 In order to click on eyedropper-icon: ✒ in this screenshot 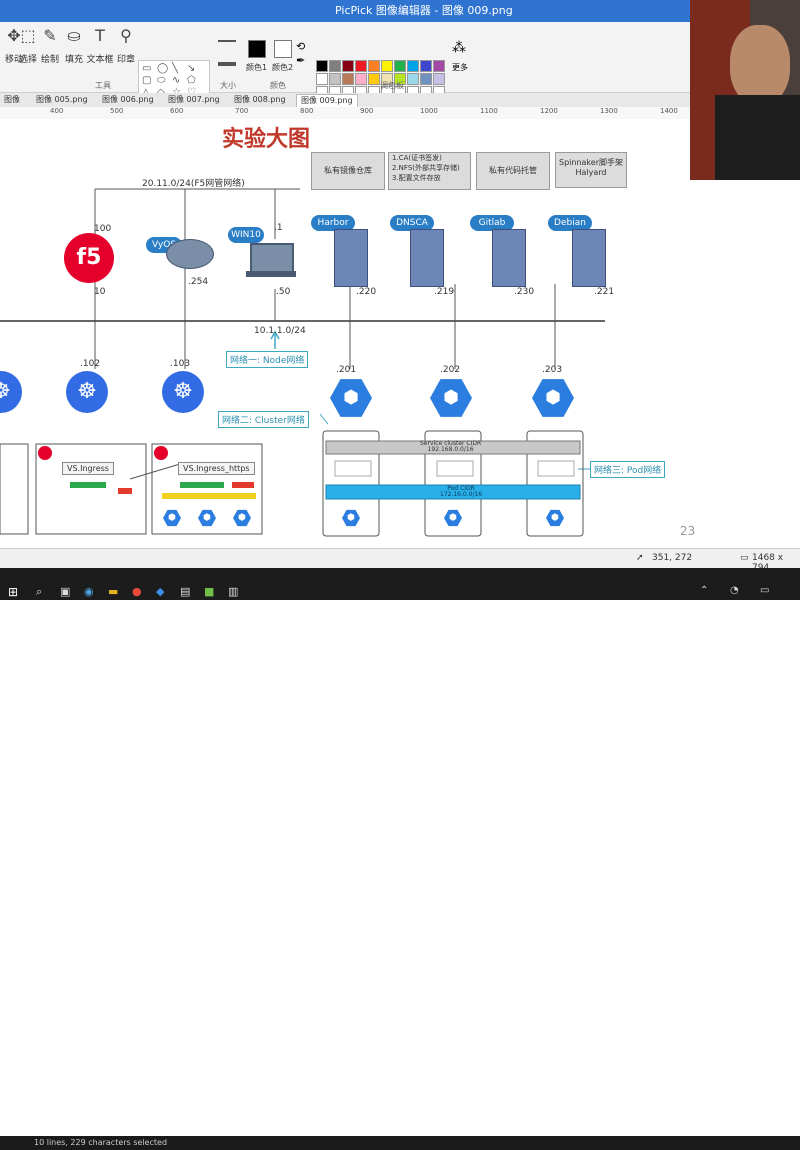, I will do `click(300, 60)`.